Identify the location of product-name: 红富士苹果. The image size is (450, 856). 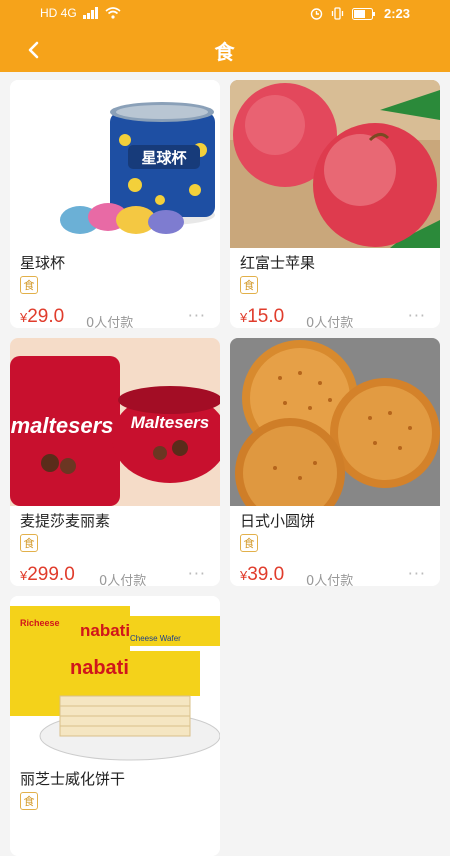
(278, 263).